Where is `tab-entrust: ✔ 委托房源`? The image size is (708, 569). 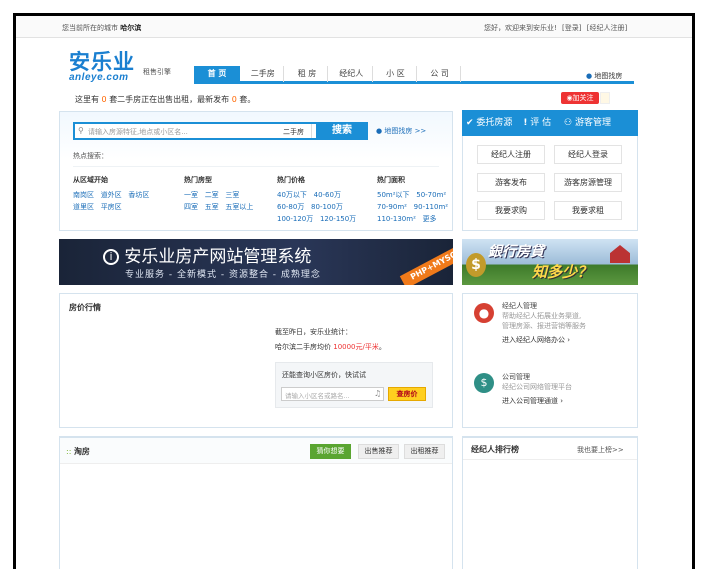
tab-entrust: ✔ 委托房源 is located at coordinates (489, 123).